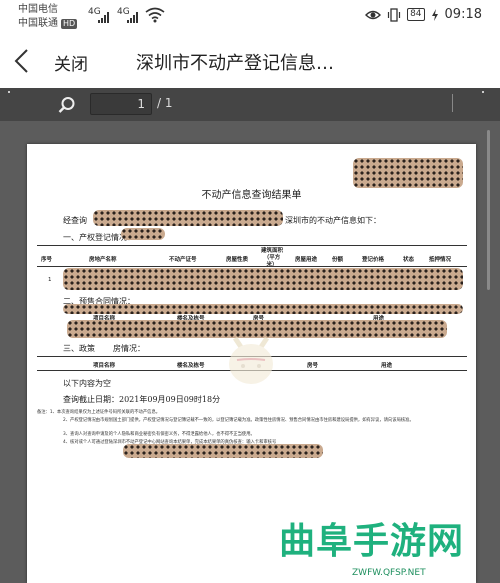 This screenshot has width=500, height=583. What do you see at coordinates (338, 260) in the screenshot?
I see `t1-col-share: 份额` at bounding box center [338, 260].